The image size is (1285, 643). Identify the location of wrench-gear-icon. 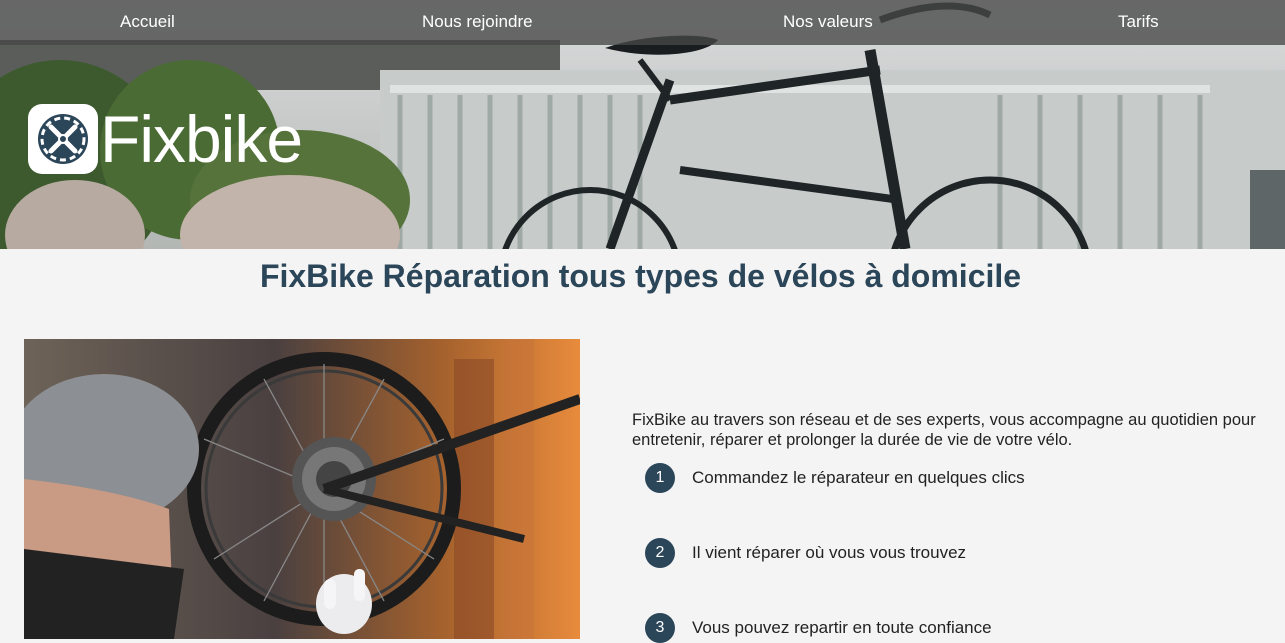
(63, 139).